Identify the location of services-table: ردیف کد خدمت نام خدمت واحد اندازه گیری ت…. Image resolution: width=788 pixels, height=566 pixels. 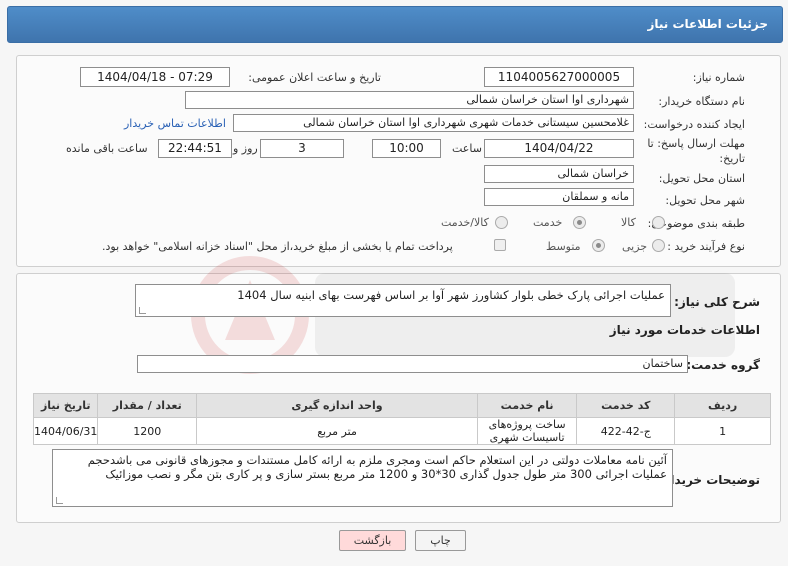
(401, 419).